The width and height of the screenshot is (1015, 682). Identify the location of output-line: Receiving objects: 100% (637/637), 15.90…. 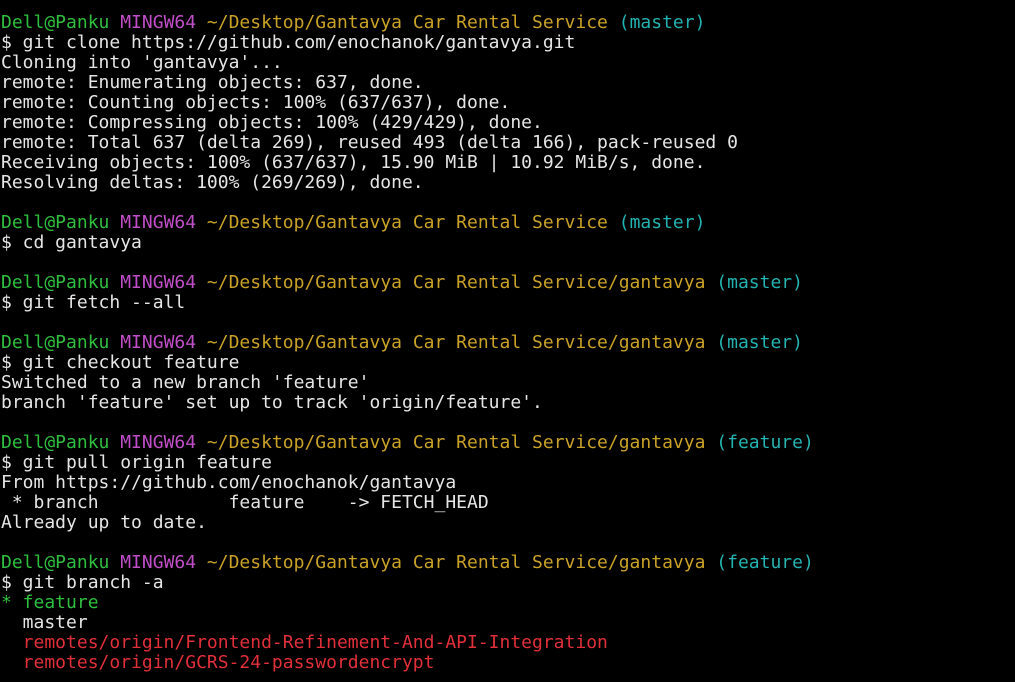
(508, 163).